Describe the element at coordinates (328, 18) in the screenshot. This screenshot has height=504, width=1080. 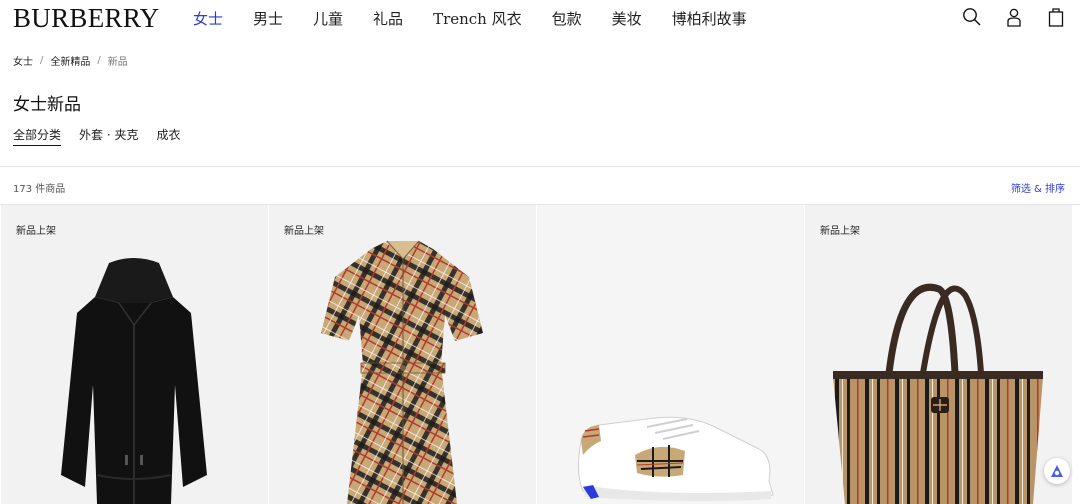
I see `nav-item-children: 儿童` at that location.